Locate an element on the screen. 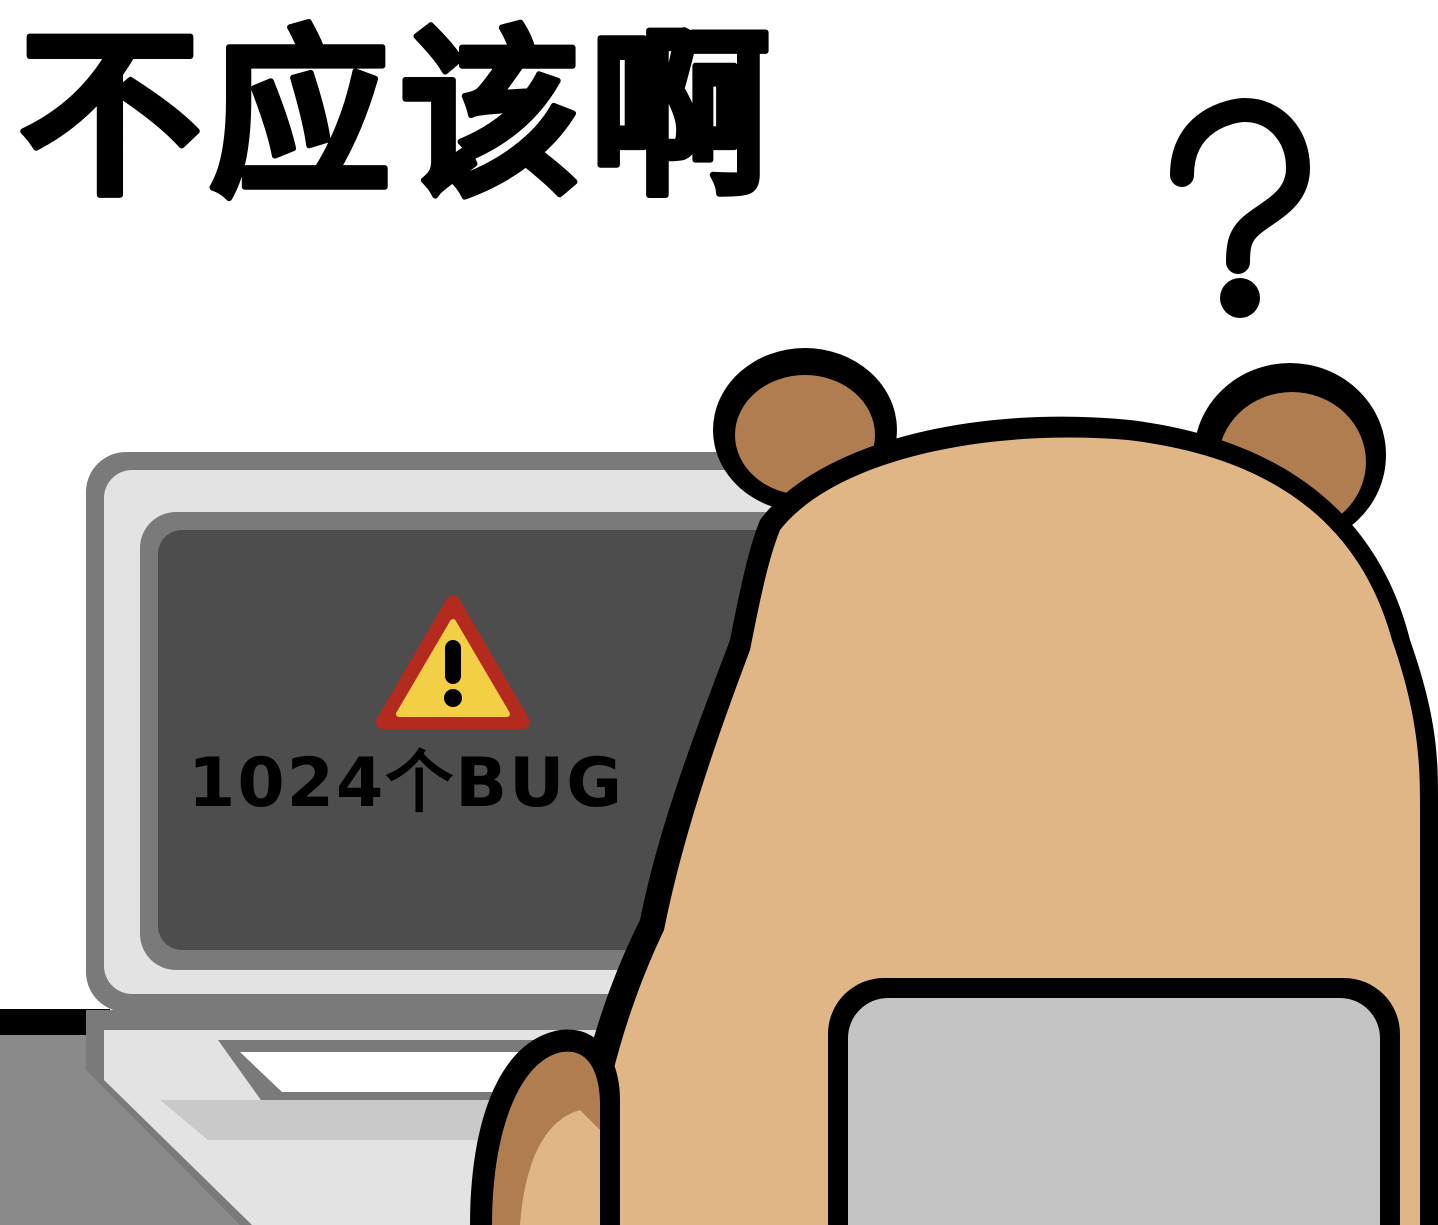  bear-back-patch is located at coordinates (1114, 1101).